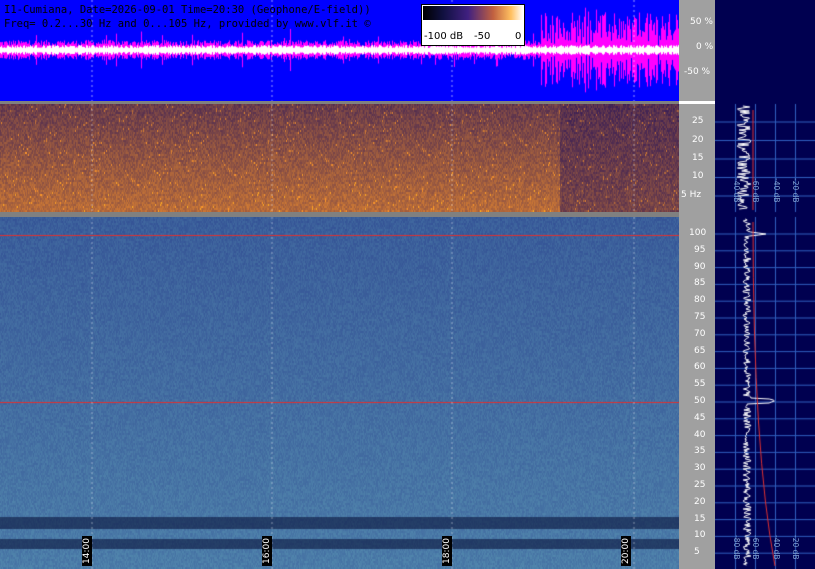 The height and width of the screenshot is (569, 815). What do you see at coordinates (482, 36) in the screenshot?
I see `colorbar-label-mid: -50` at bounding box center [482, 36].